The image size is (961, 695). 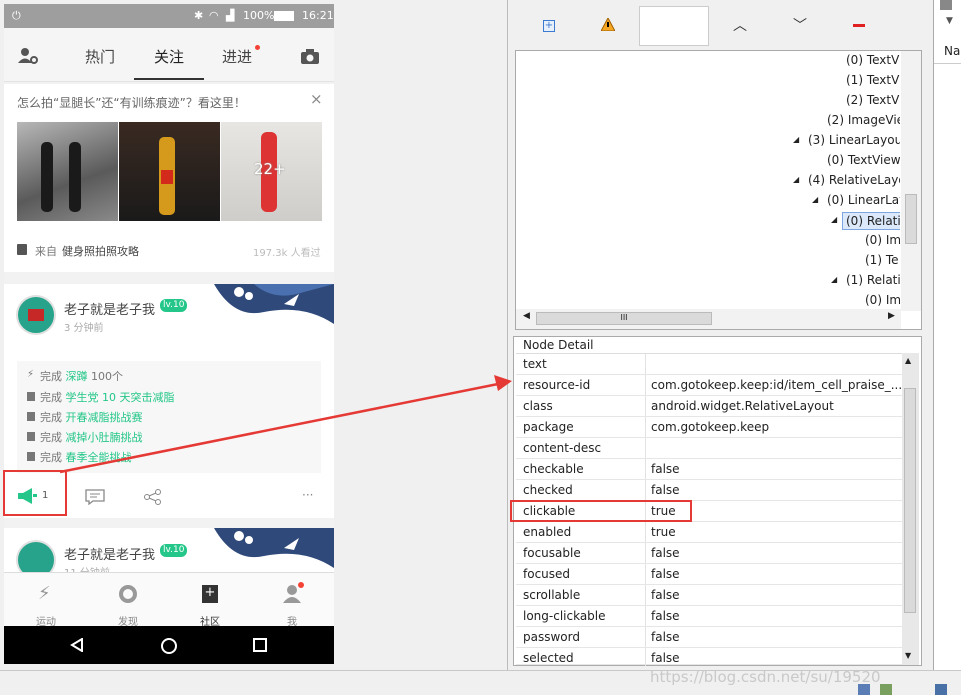 I want to click on level-badge: lv.10, so click(x=174, y=550).